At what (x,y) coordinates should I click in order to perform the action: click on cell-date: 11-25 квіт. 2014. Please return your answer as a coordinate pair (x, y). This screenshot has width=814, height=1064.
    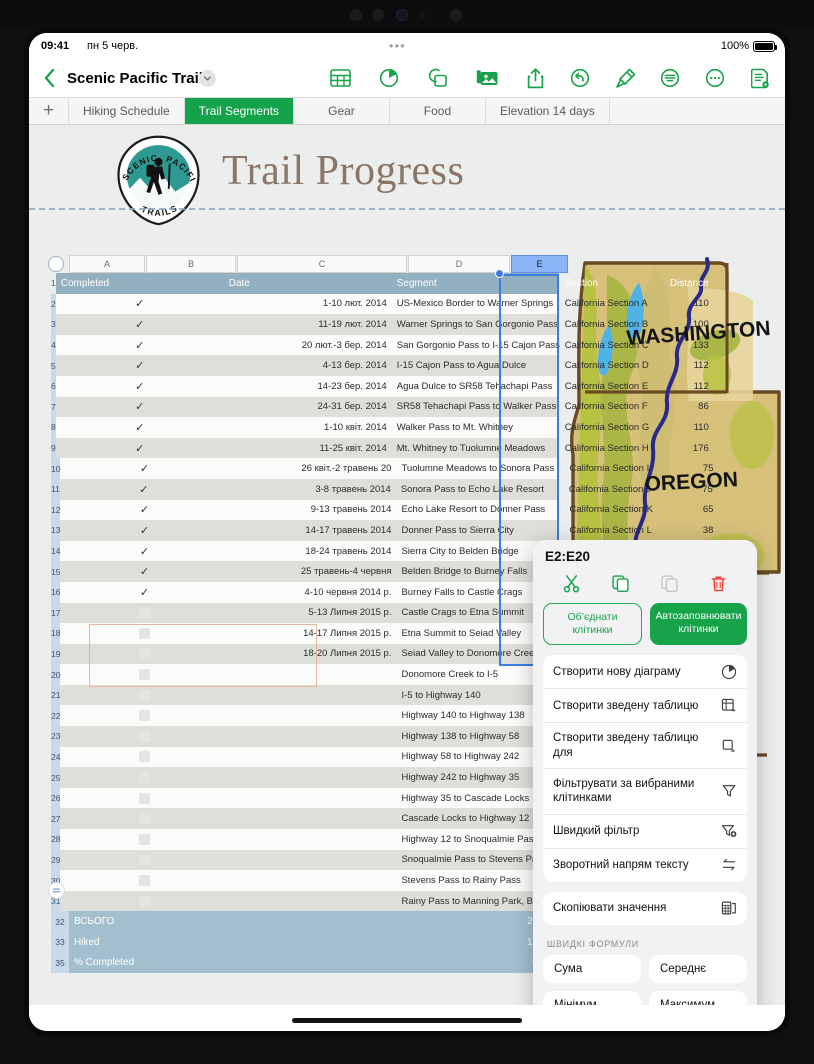
    Looking at the image, I should click on (308, 448).